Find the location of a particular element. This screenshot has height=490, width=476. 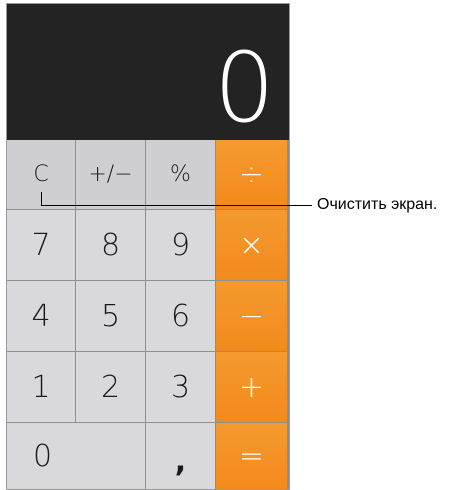

digit-7-button: 7 is located at coordinates (41, 245).